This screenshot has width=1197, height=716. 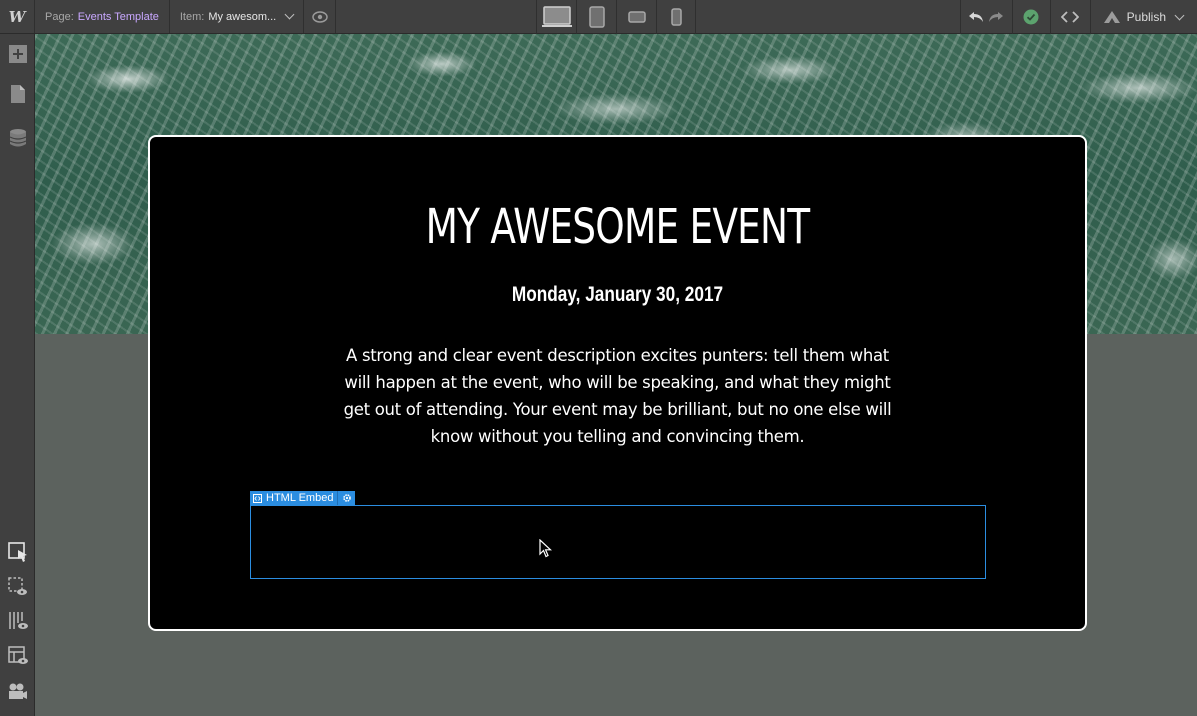 I want to click on device-mobile-portrait-button, so click(x=676, y=17).